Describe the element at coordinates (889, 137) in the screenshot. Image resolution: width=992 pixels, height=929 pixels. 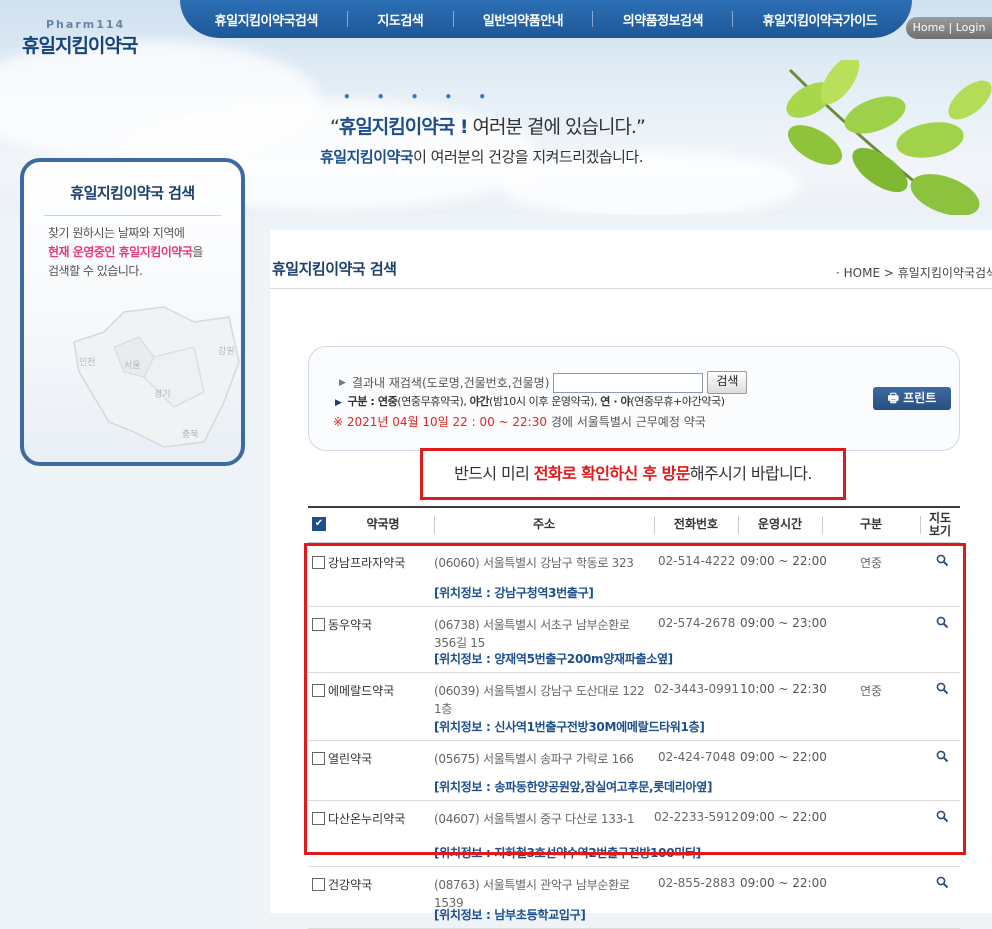
I see `leaves-decoration` at that location.